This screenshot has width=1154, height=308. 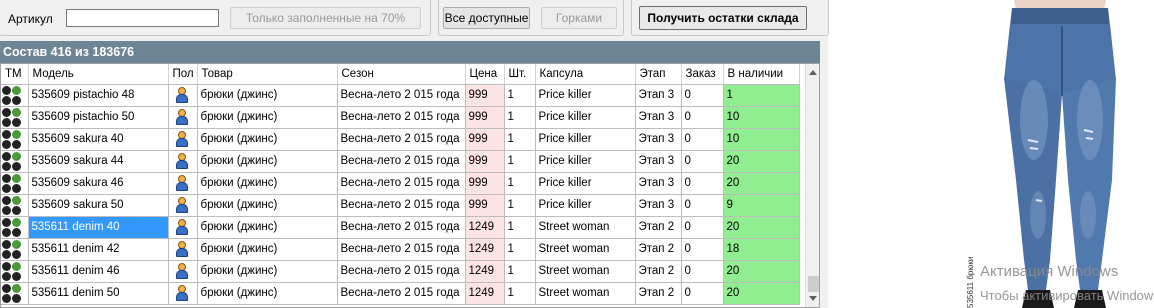 What do you see at coordinates (813, 298) in the screenshot?
I see `scroll-down-icon` at bounding box center [813, 298].